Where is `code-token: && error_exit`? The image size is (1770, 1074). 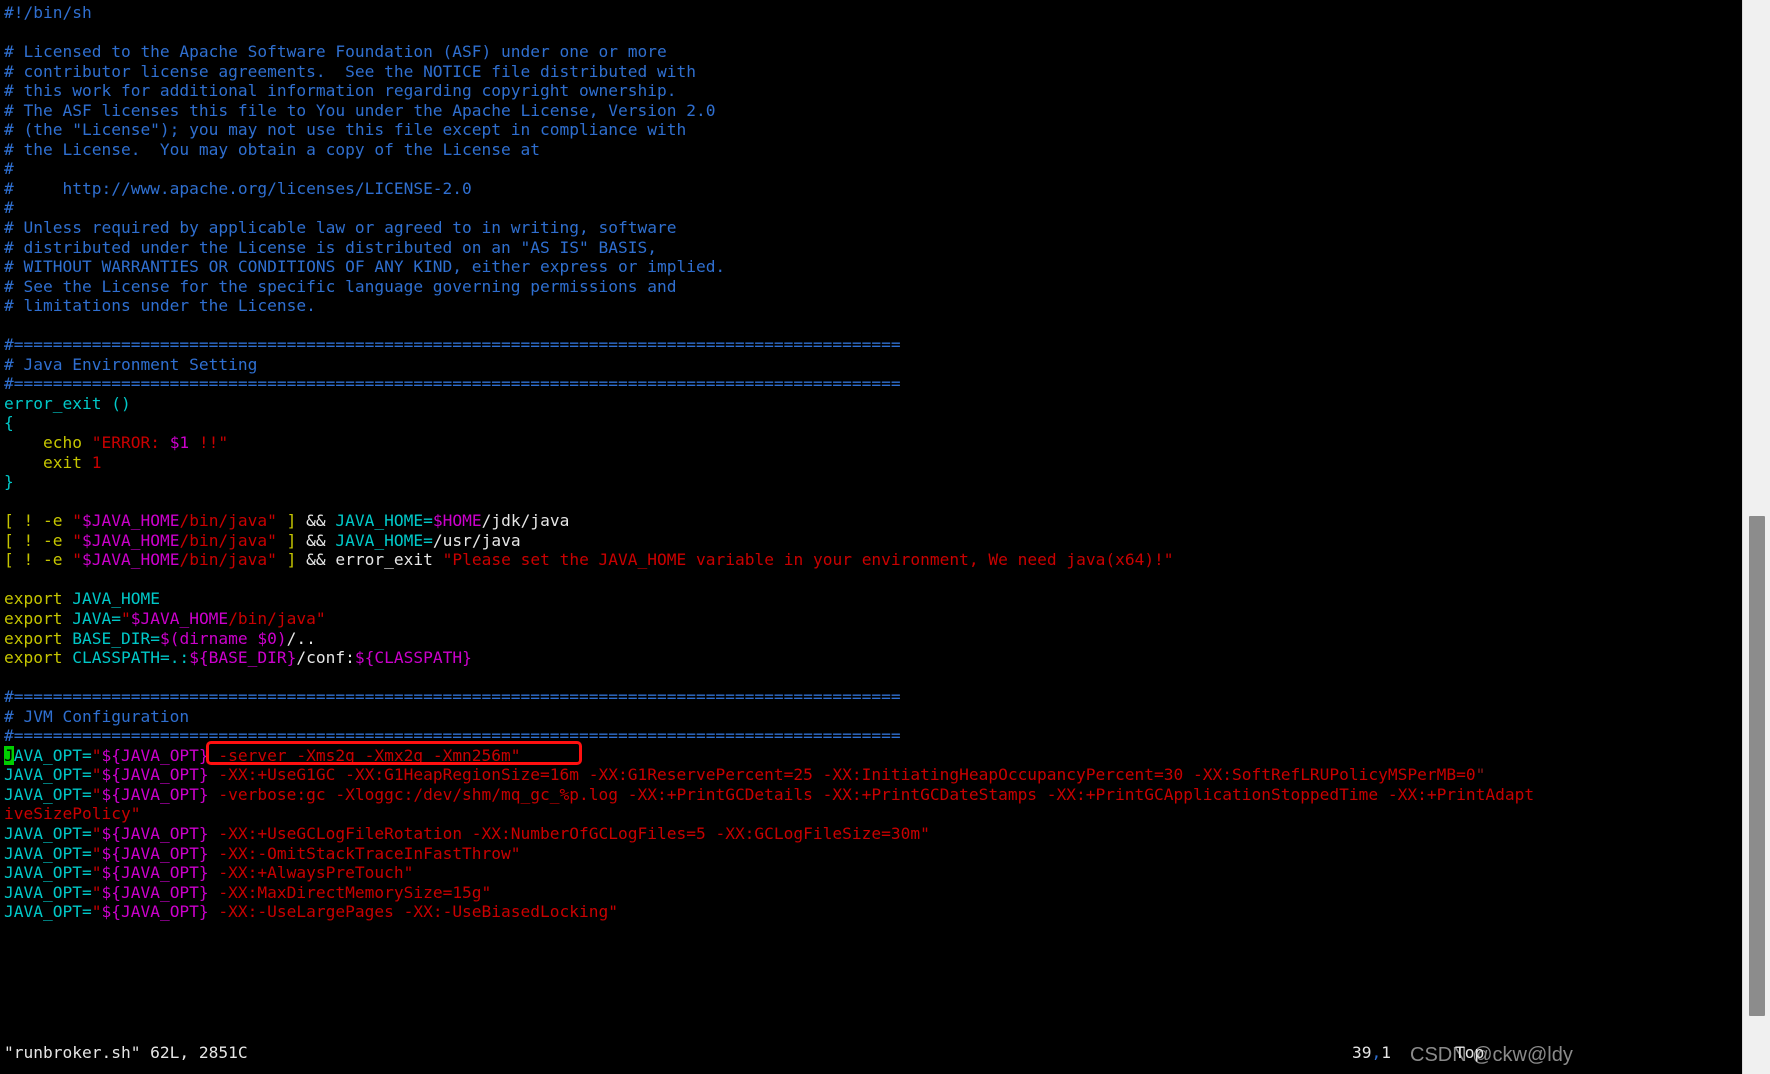 code-token: && error_exit is located at coordinates (374, 560).